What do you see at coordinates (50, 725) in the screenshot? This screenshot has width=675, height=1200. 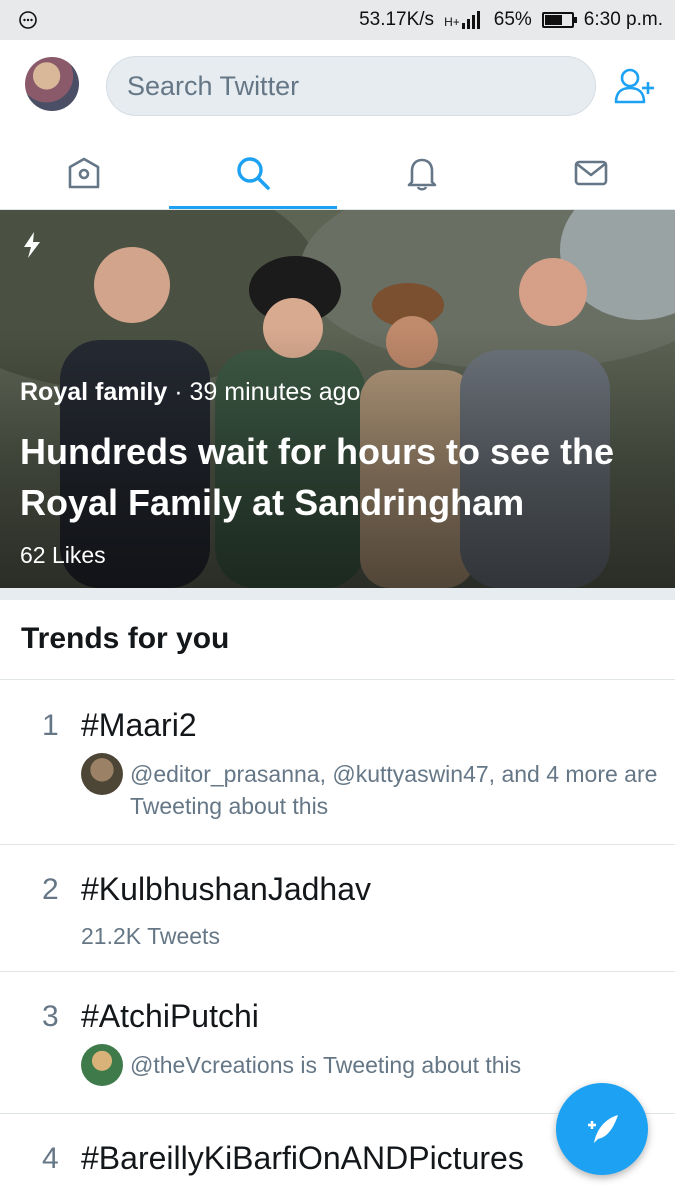 I see `trend-rank: 1` at bounding box center [50, 725].